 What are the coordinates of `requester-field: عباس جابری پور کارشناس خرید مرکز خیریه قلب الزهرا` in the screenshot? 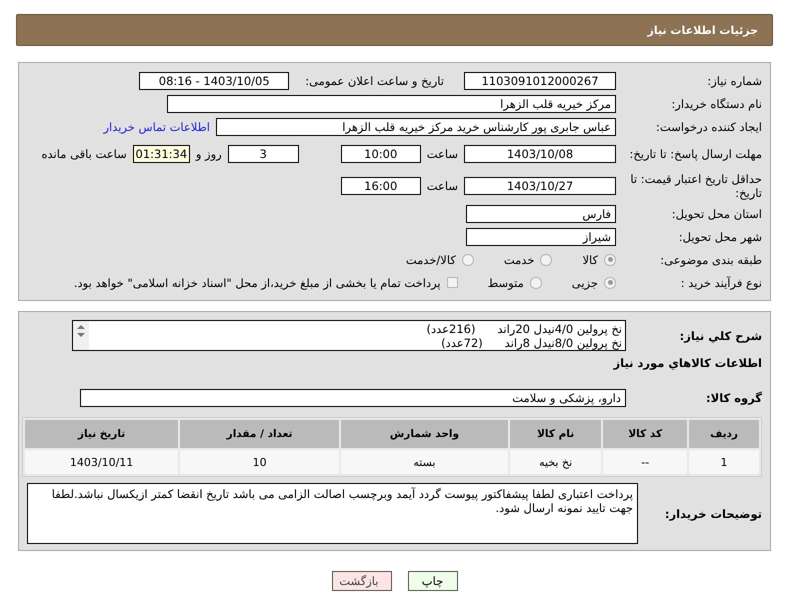 It's located at (416, 127).